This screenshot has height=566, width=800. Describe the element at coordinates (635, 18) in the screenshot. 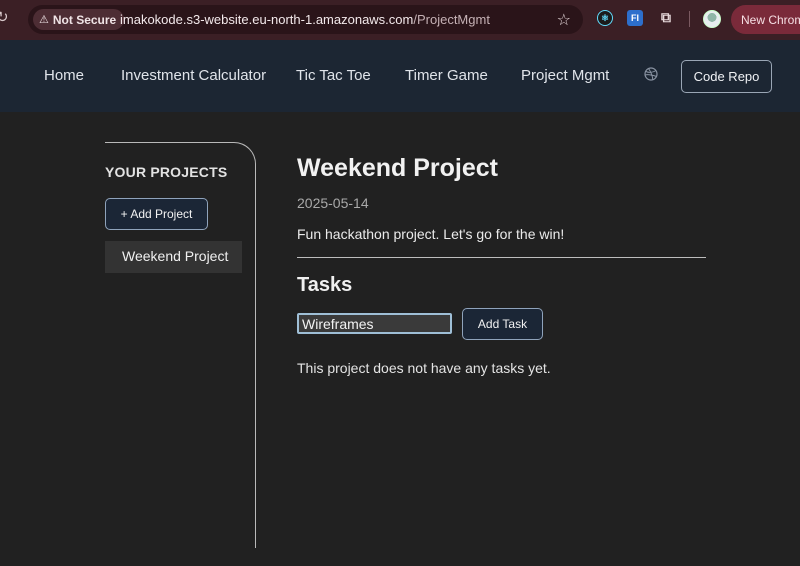

I see `extension-fi-icon: FI` at that location.